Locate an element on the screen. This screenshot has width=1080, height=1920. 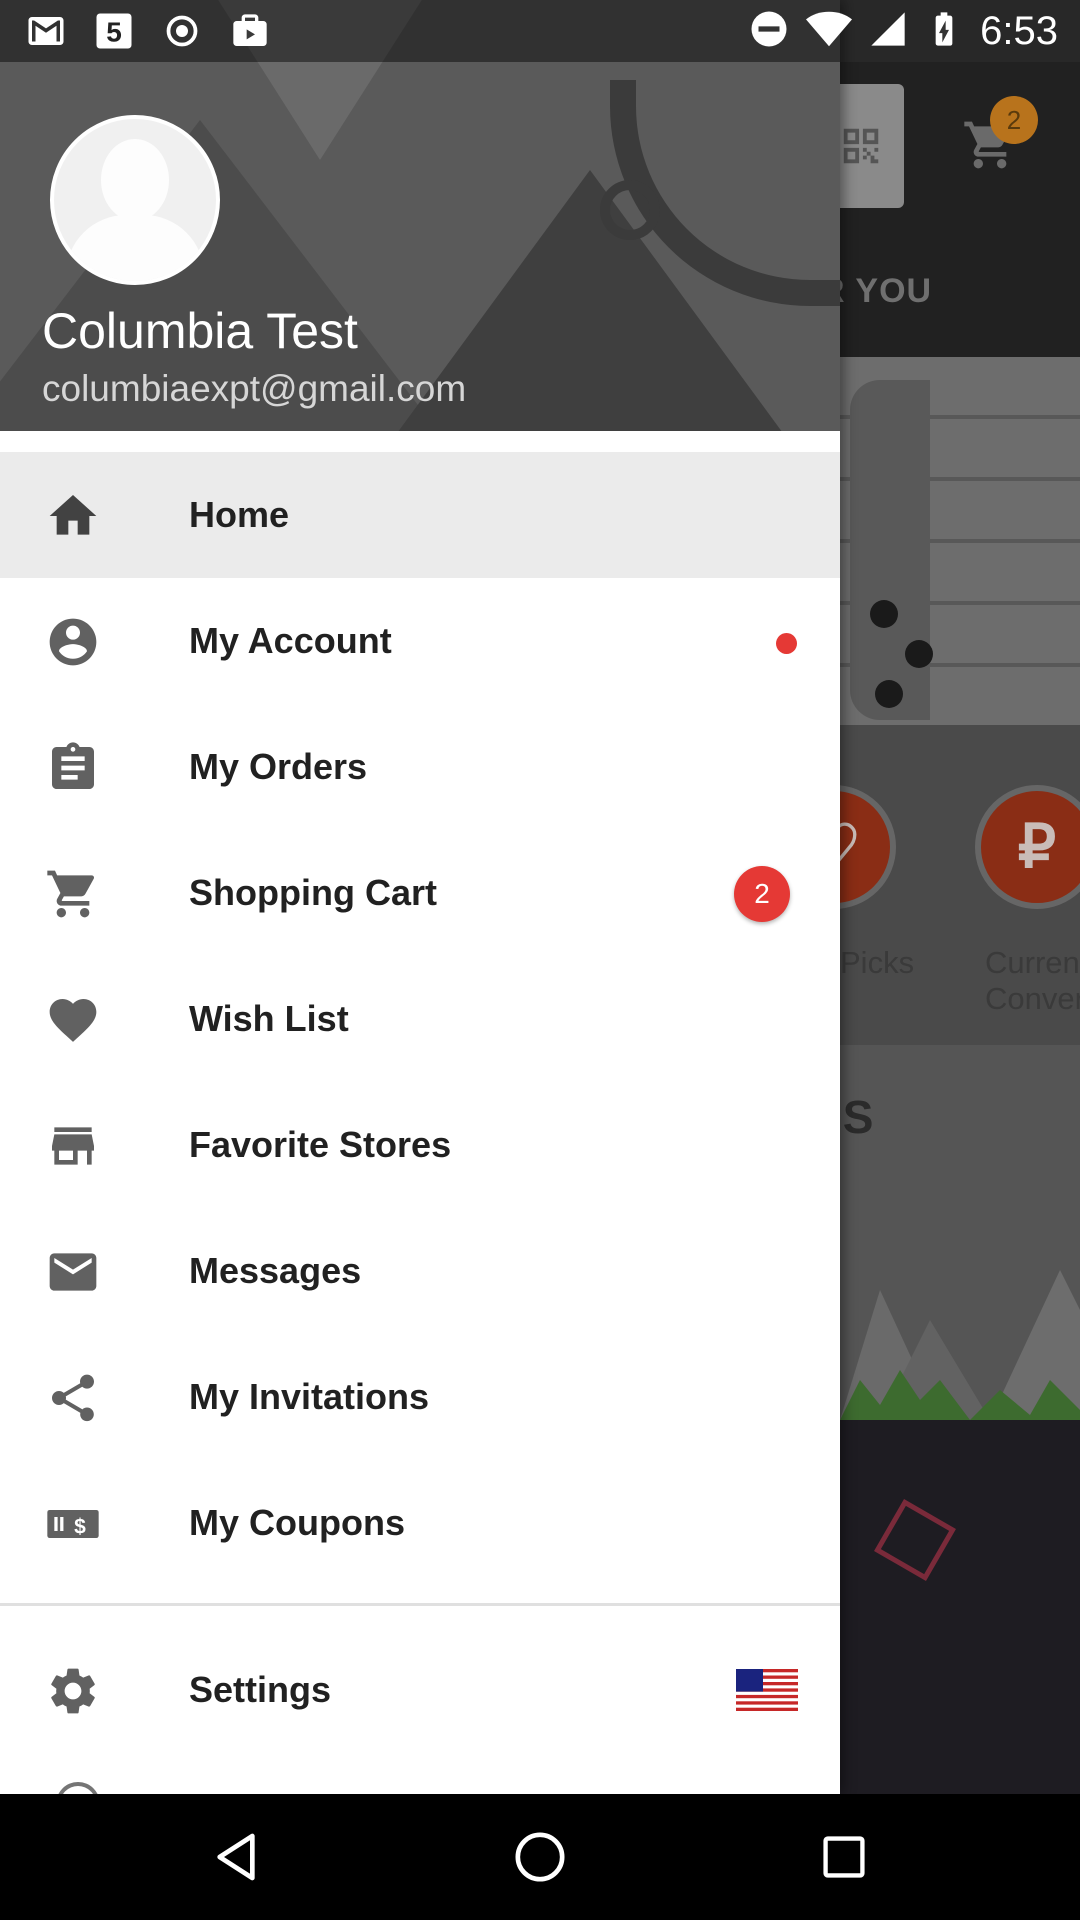
gear-icon is located at coordinates (73, 1691).